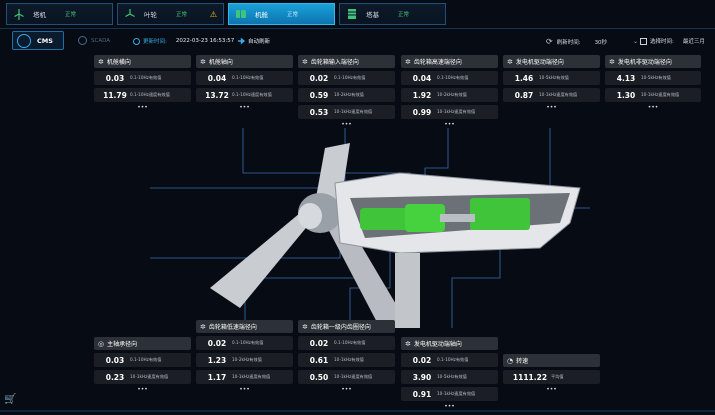  I want to click on metric-value: 0.91, so click(422, 394).